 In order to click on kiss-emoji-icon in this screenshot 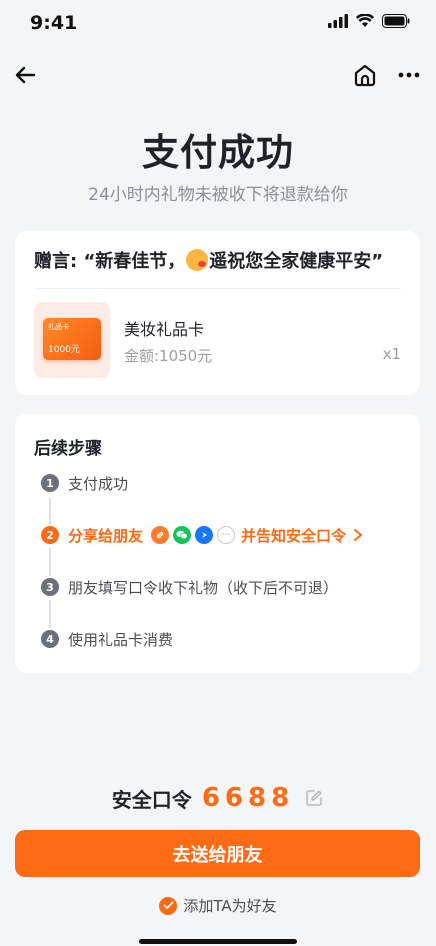, I will do `click(197, 260)`.